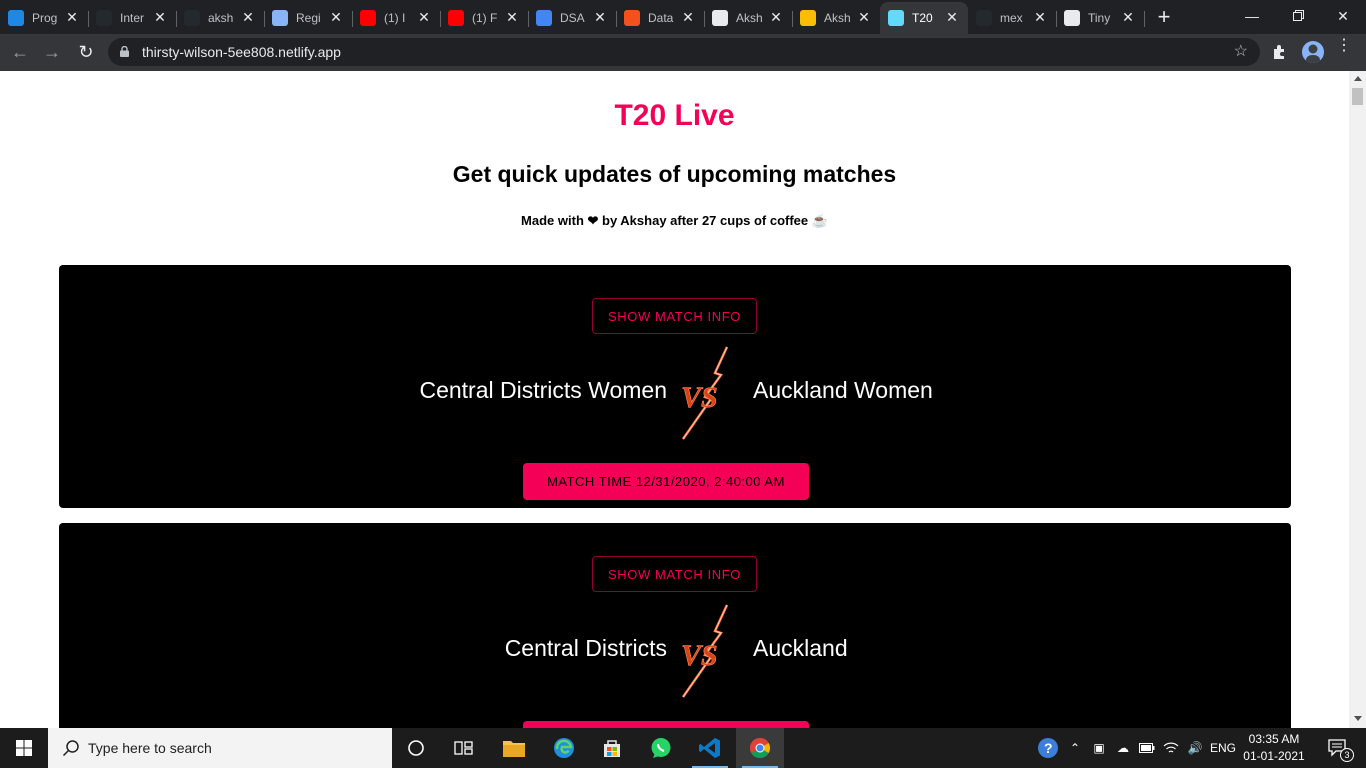  What do you see at coordinates (1357, 96) in the screenshot?
I see `scrollbar-thumb` at bounding box center [1357, 96].